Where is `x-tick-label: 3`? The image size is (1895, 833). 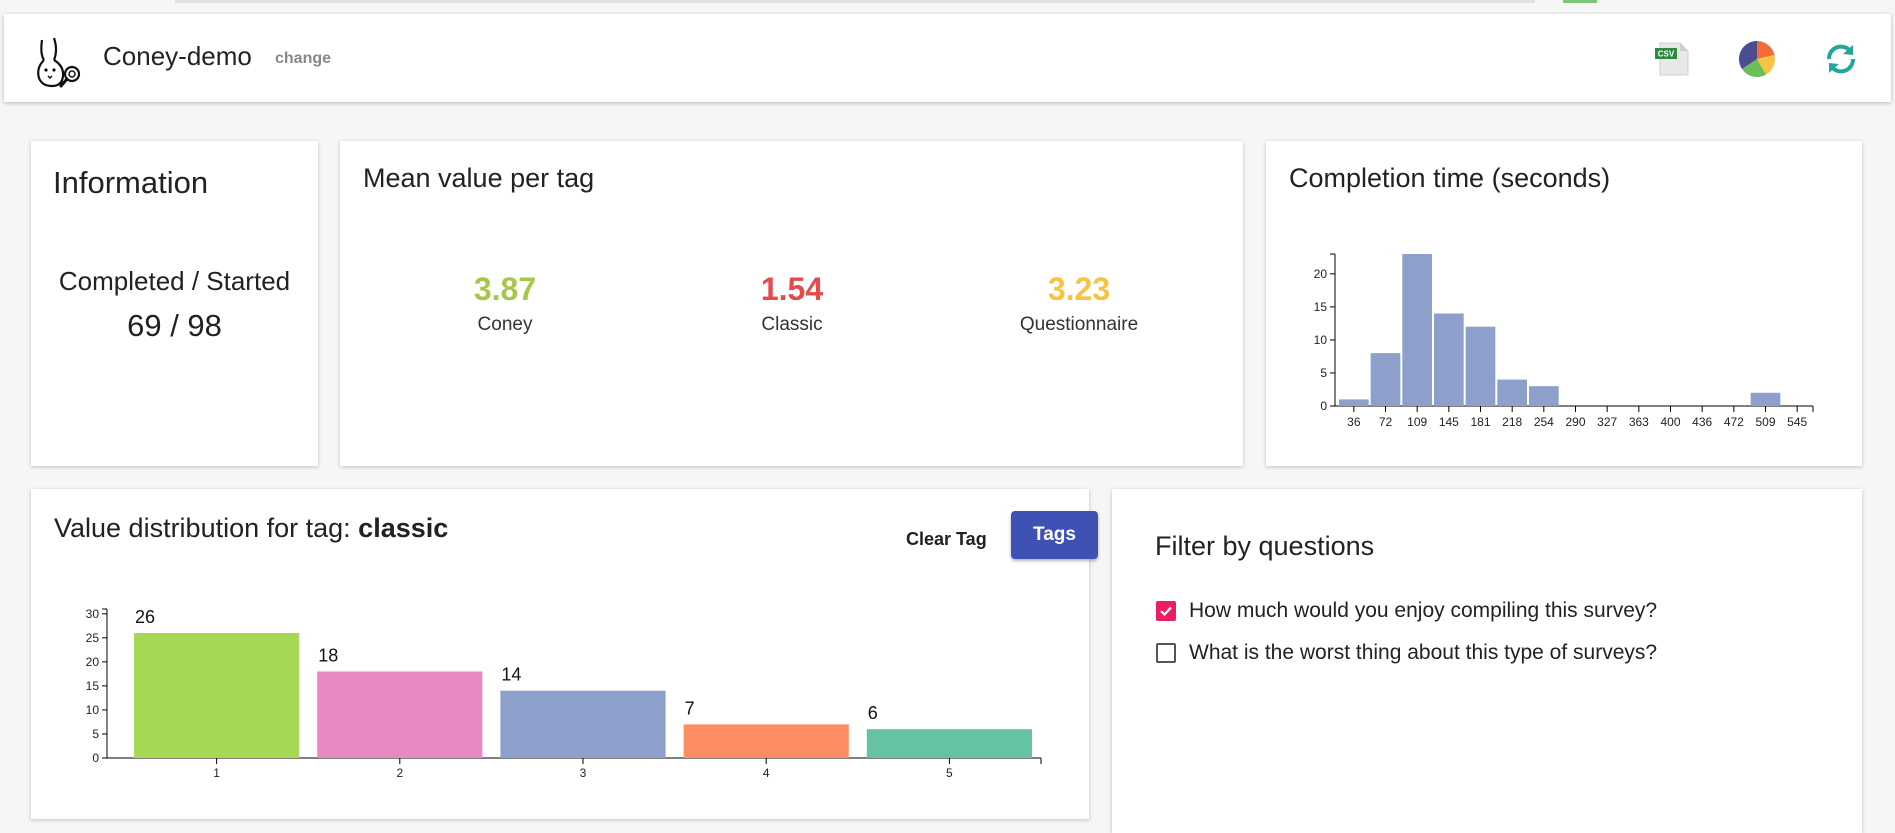 x-tick-label: 3 is located at coordinates (583, 773).